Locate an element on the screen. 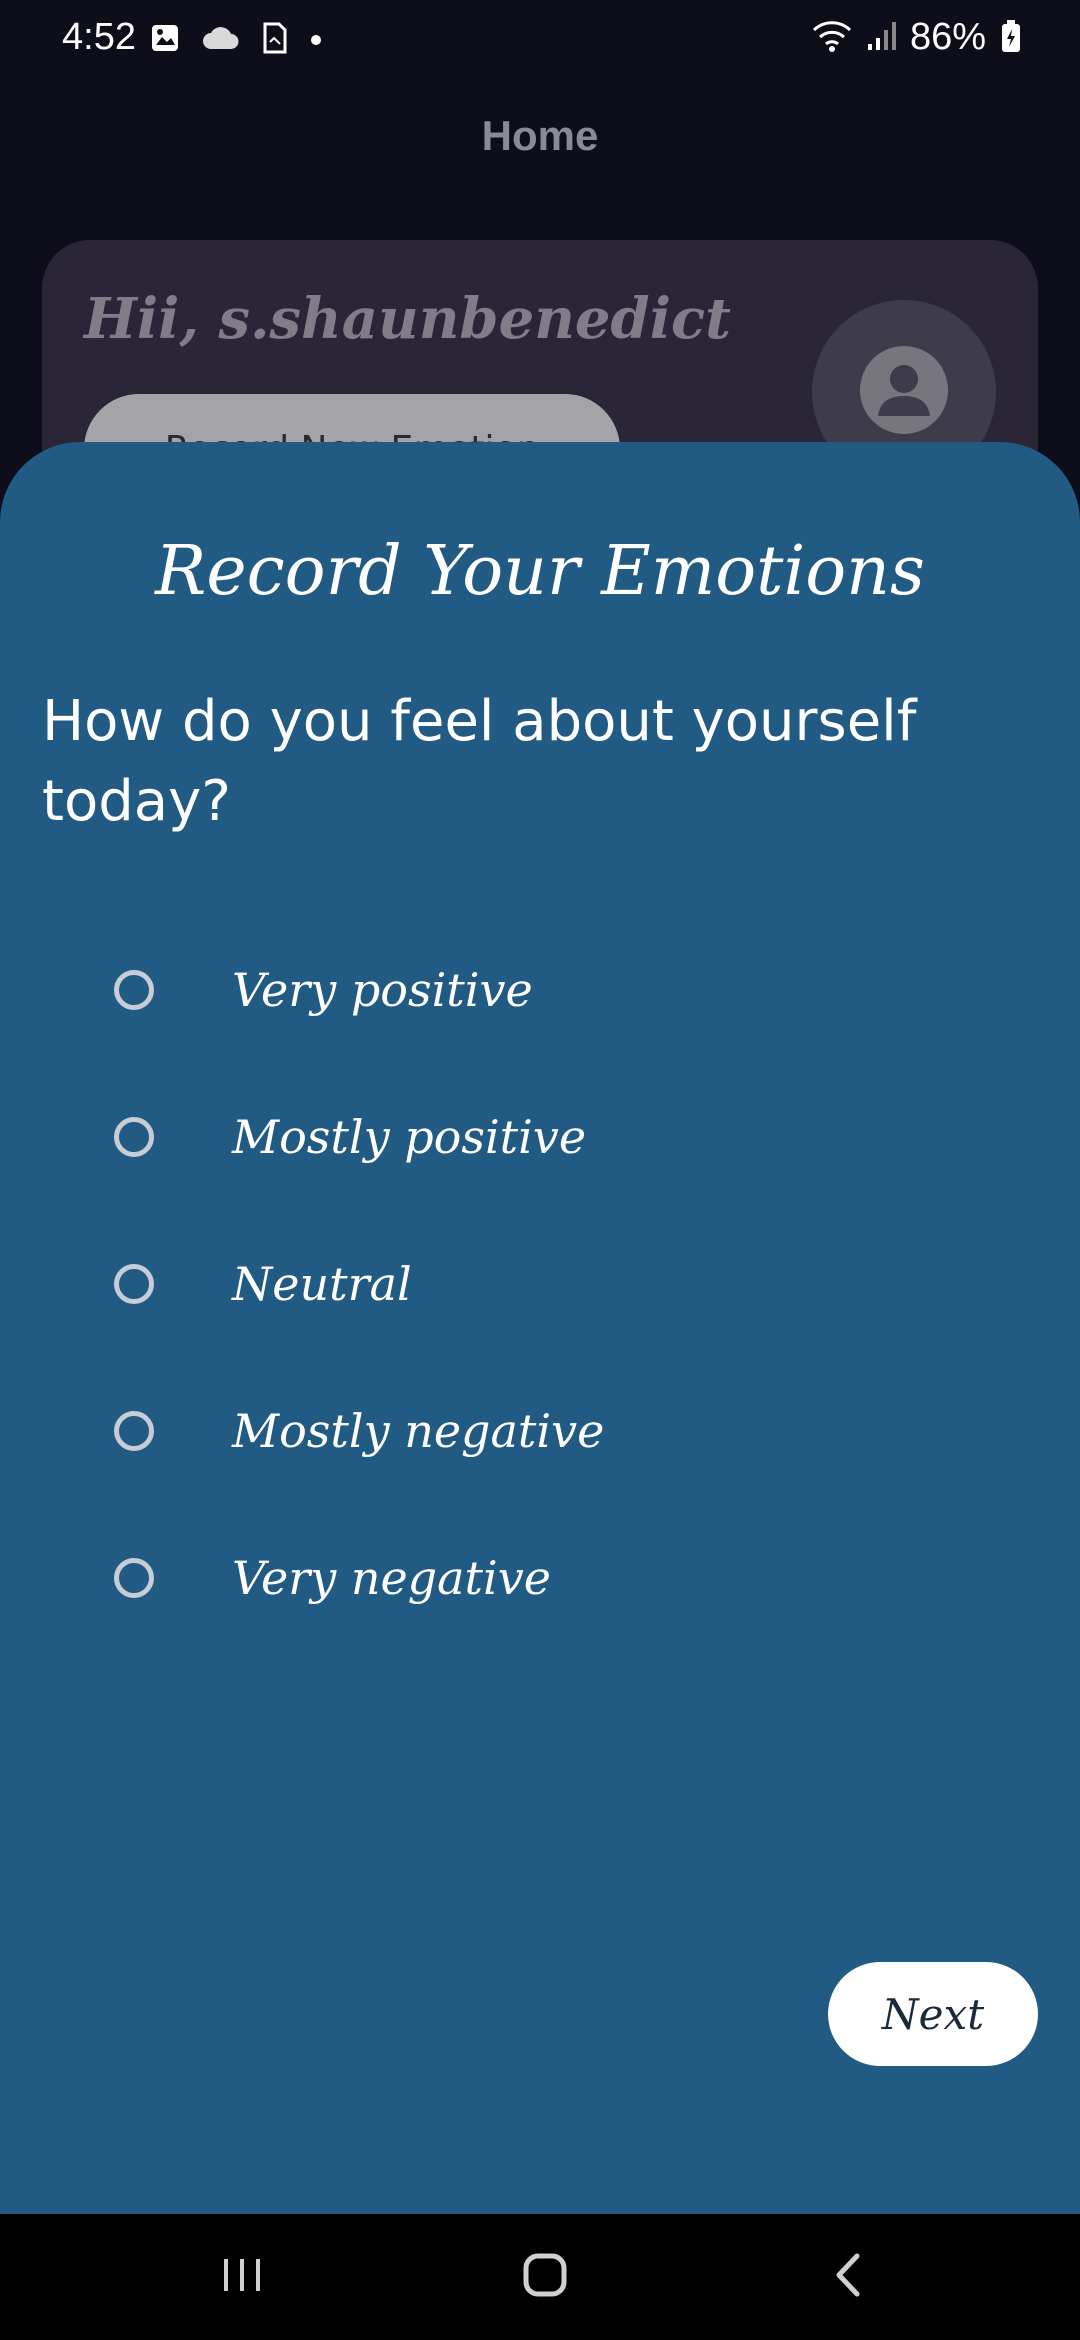 The image size is (1080, 2340). back-icon is located at coordinates (848, 2277).